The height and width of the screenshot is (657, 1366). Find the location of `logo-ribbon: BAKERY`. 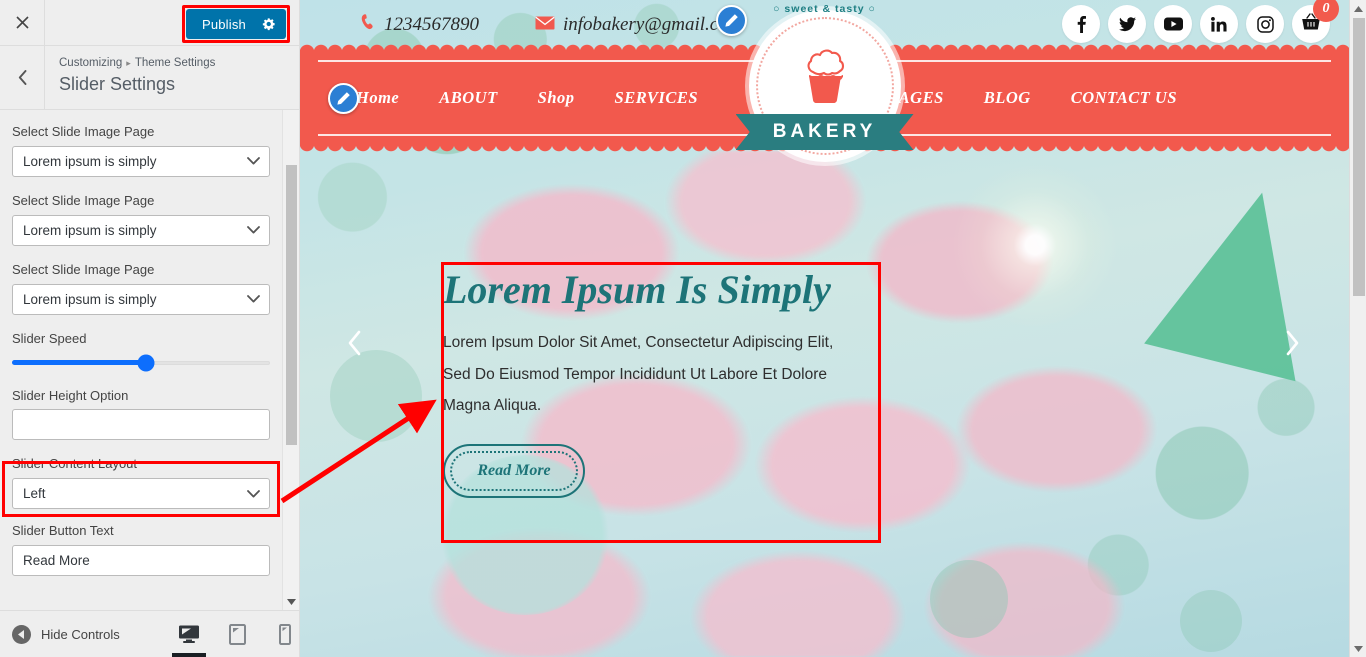

logo-ribbon: BAKERY is located at coordinates (824, 132).